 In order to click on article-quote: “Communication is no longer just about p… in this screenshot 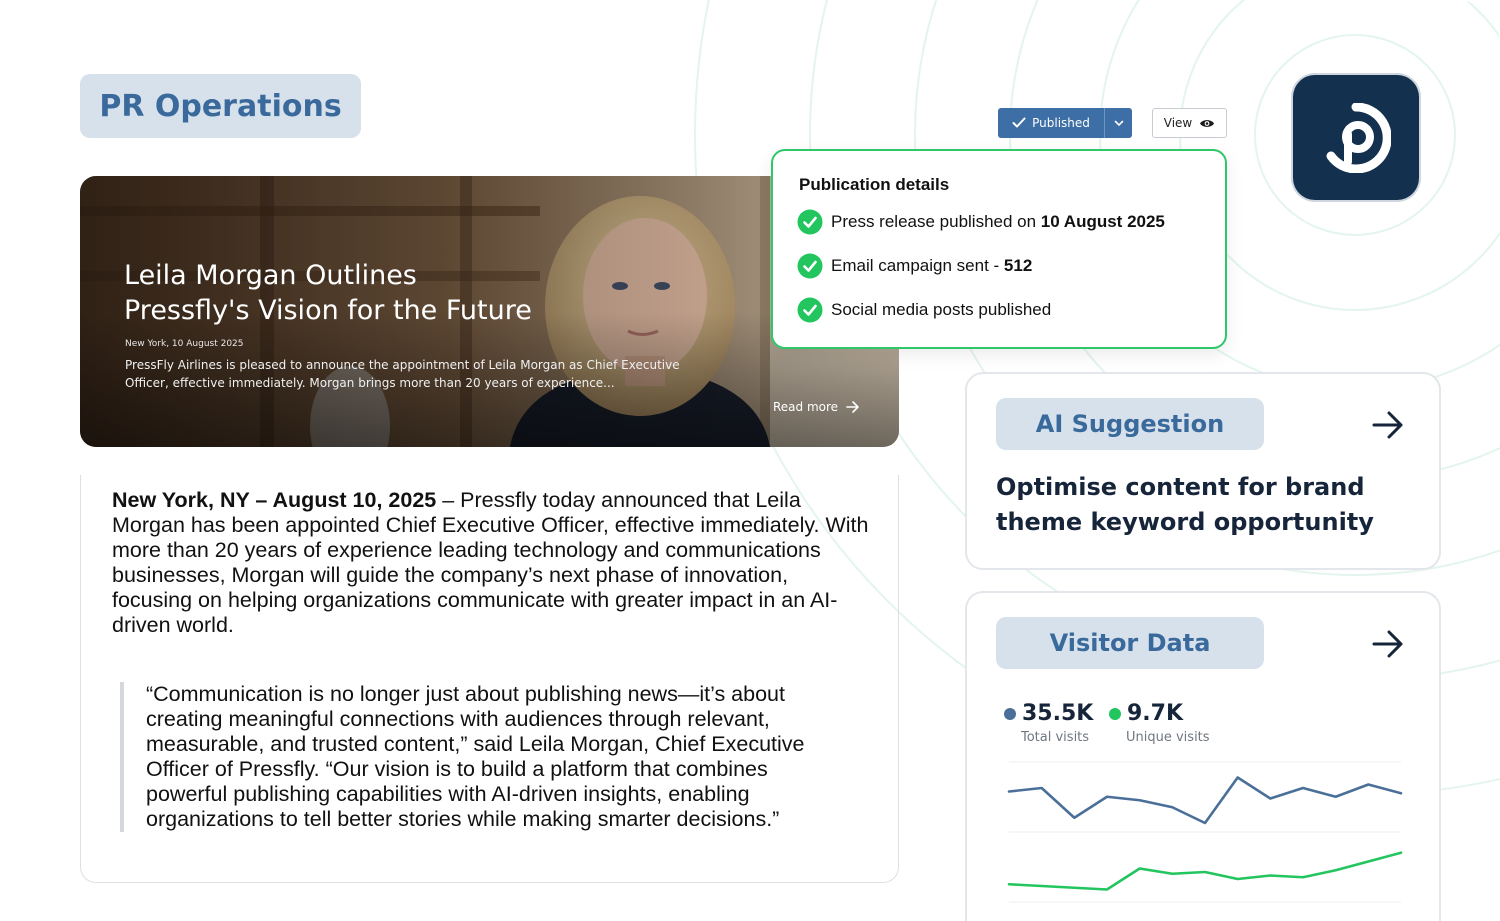, I will do `click(480, 757)`.